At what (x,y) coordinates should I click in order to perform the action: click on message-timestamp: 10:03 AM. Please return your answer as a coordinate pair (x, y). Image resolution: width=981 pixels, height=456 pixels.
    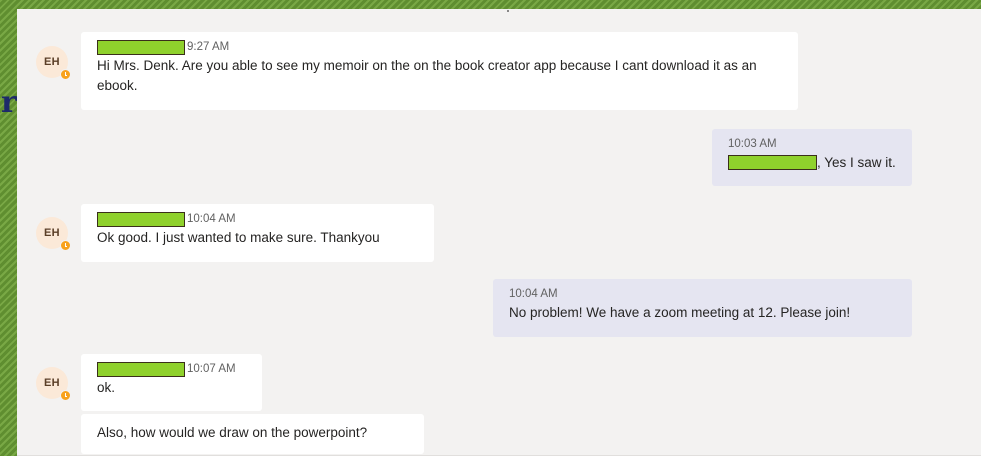
    Looking at the image, I should click on (752, 144).